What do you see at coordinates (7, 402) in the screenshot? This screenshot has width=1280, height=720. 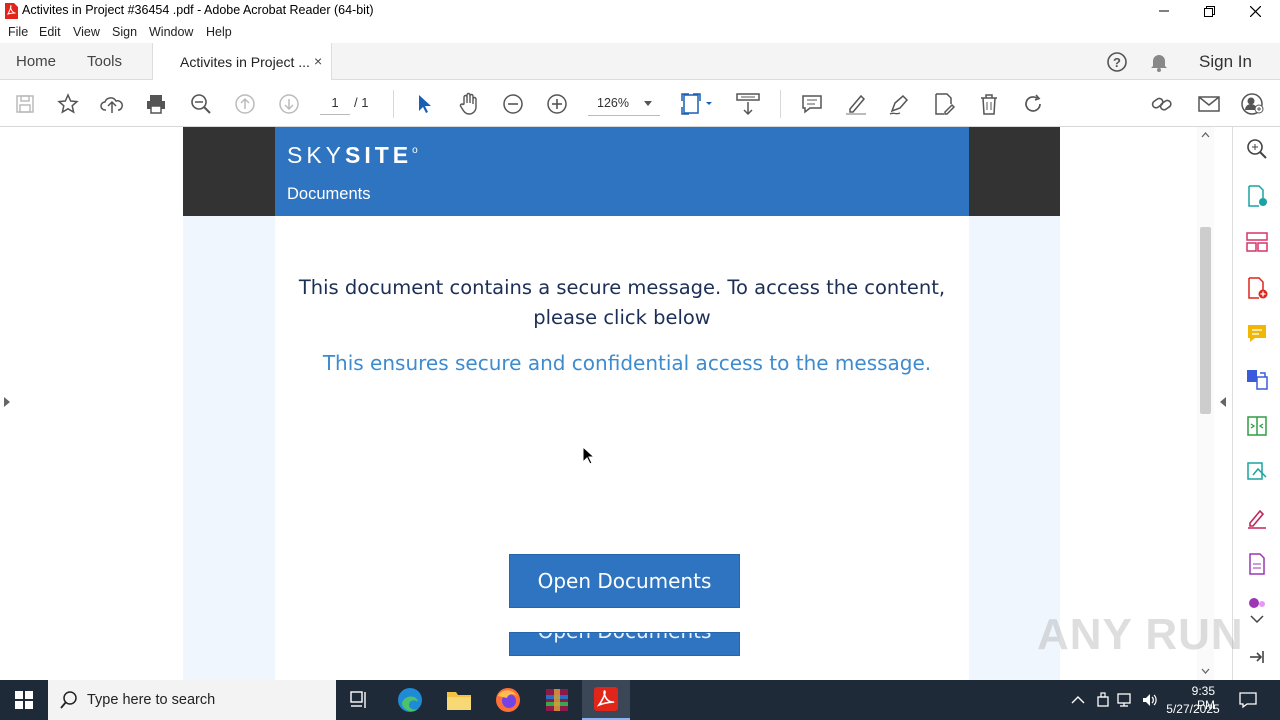 I see `left-panel-toggle-icon` at bounding box center [7, 402].